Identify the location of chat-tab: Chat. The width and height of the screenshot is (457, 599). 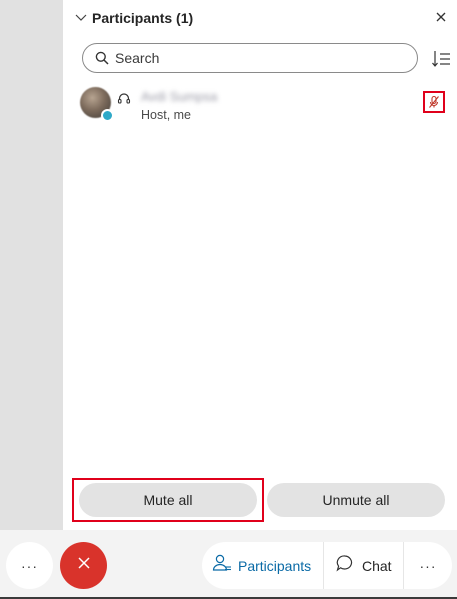
(364, 565).